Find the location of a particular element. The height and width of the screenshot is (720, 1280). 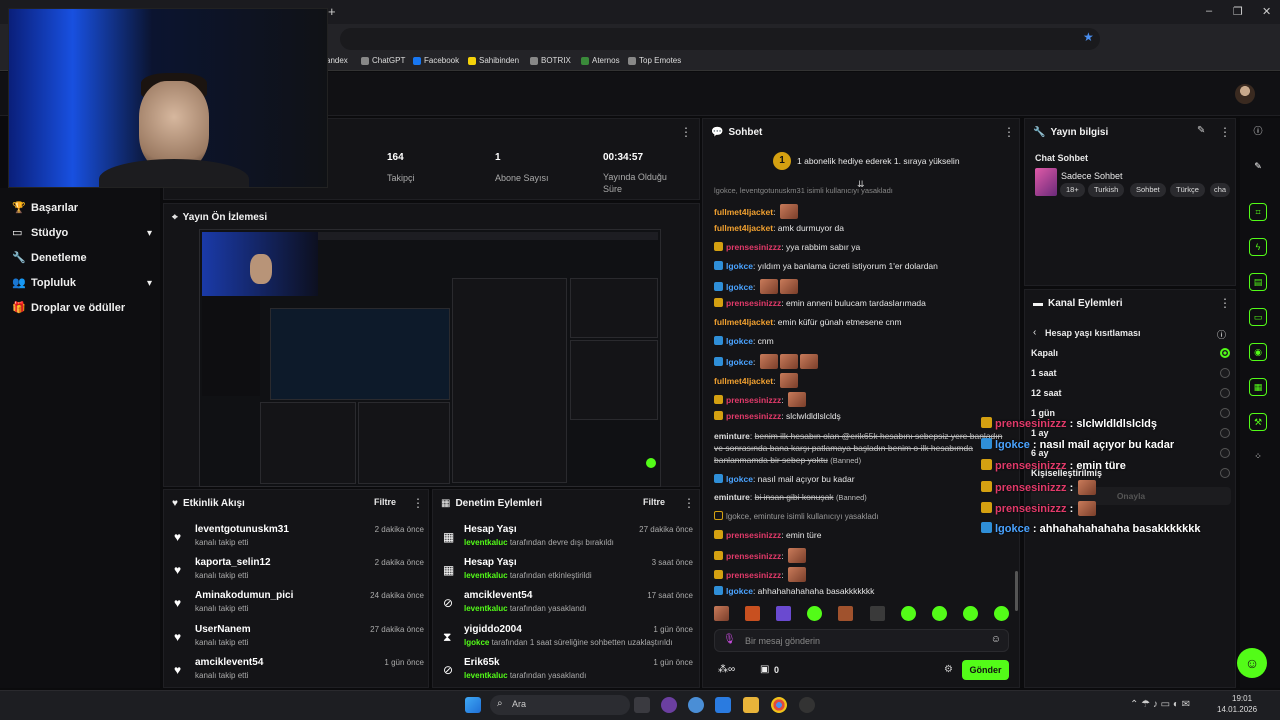

heart-icon: ♥ is located at coordinates (175, 503).